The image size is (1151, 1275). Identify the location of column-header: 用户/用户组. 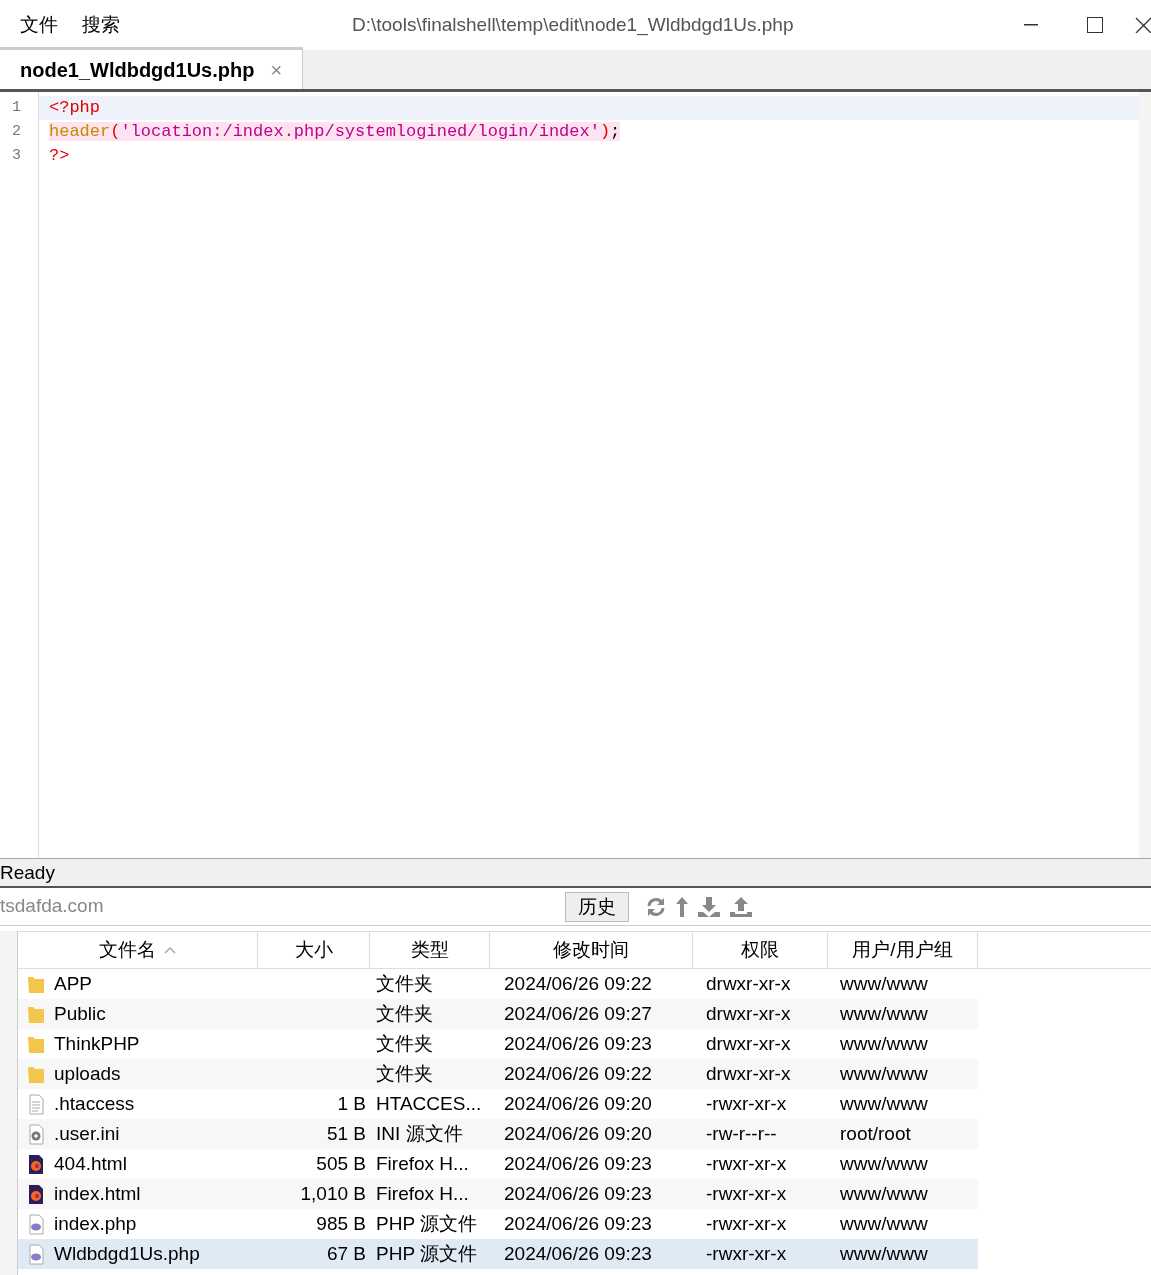
(903, 950).